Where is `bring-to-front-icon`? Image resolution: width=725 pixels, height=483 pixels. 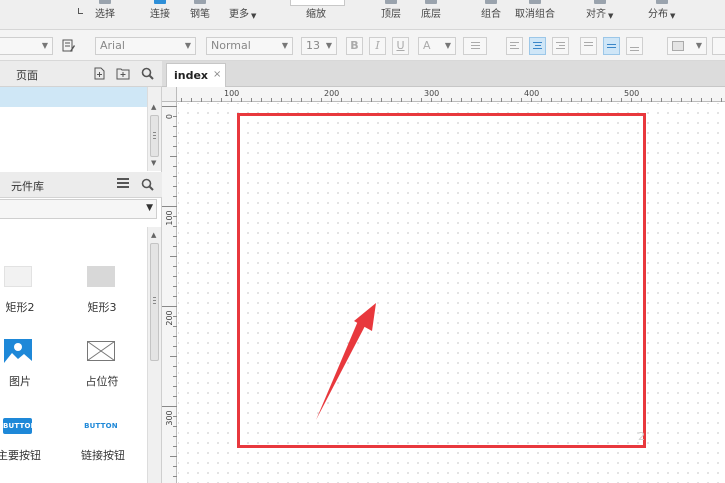
bring-to-front-icon is located at coordinates (391, 2).